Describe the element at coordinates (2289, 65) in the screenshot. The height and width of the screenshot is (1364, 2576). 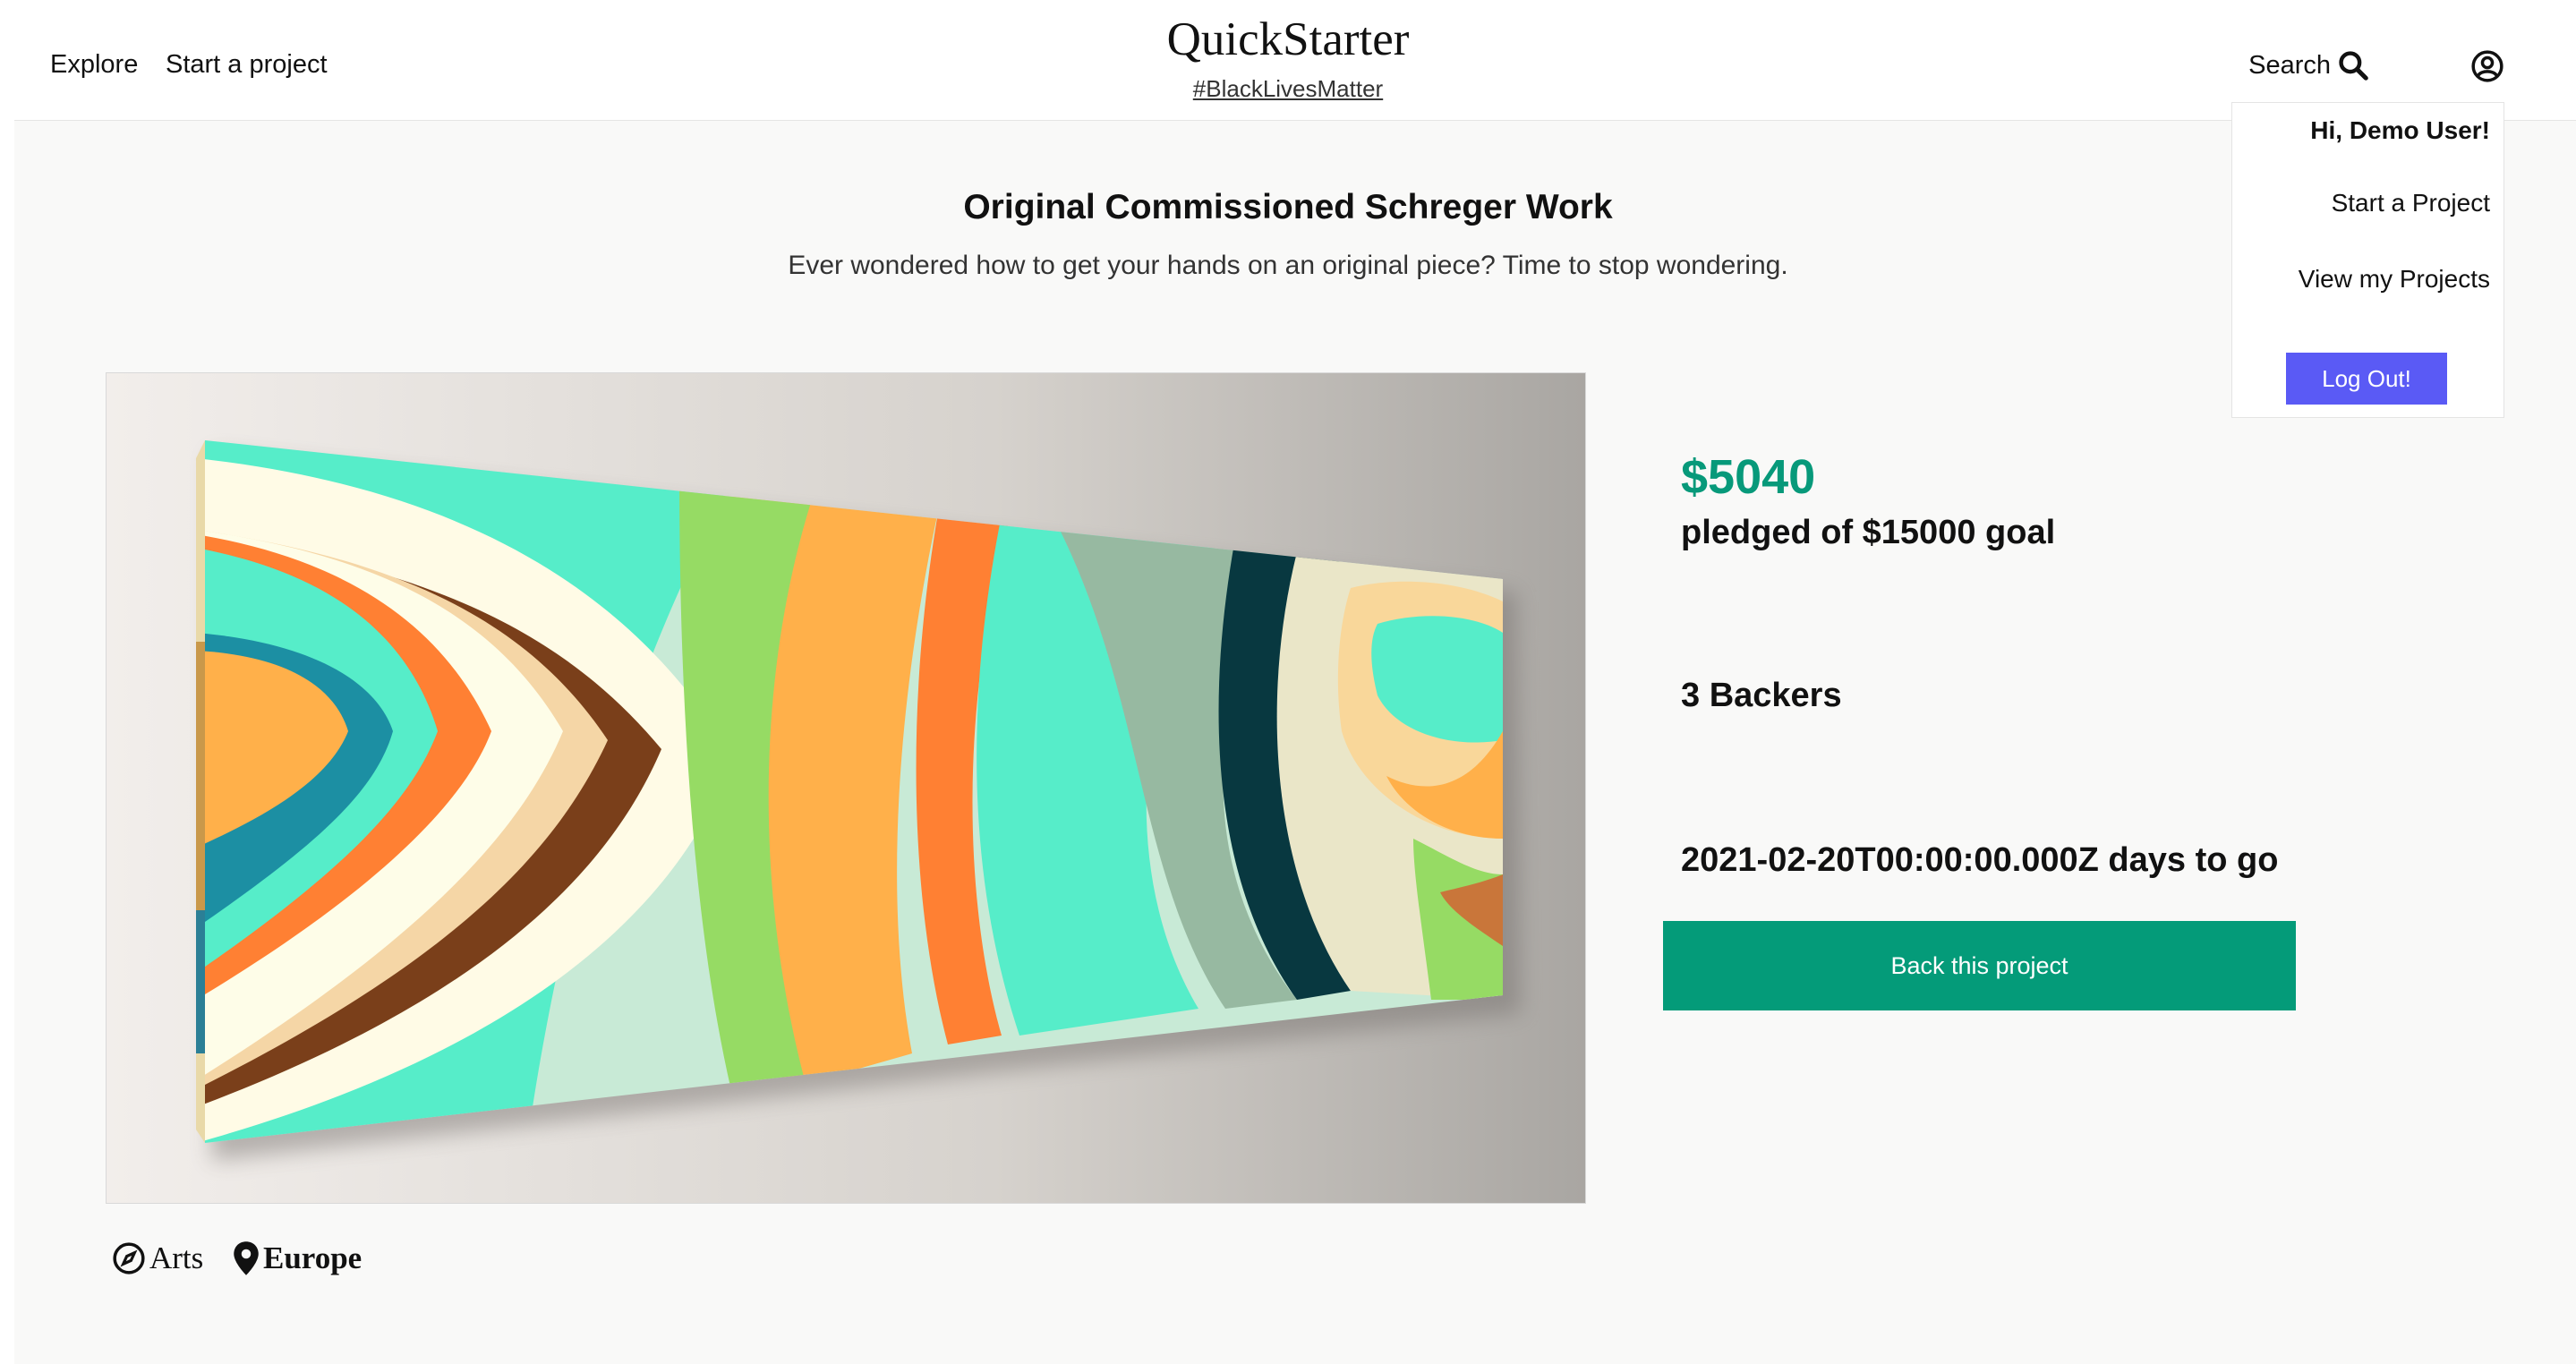
I see `search-label: Search` at that location.